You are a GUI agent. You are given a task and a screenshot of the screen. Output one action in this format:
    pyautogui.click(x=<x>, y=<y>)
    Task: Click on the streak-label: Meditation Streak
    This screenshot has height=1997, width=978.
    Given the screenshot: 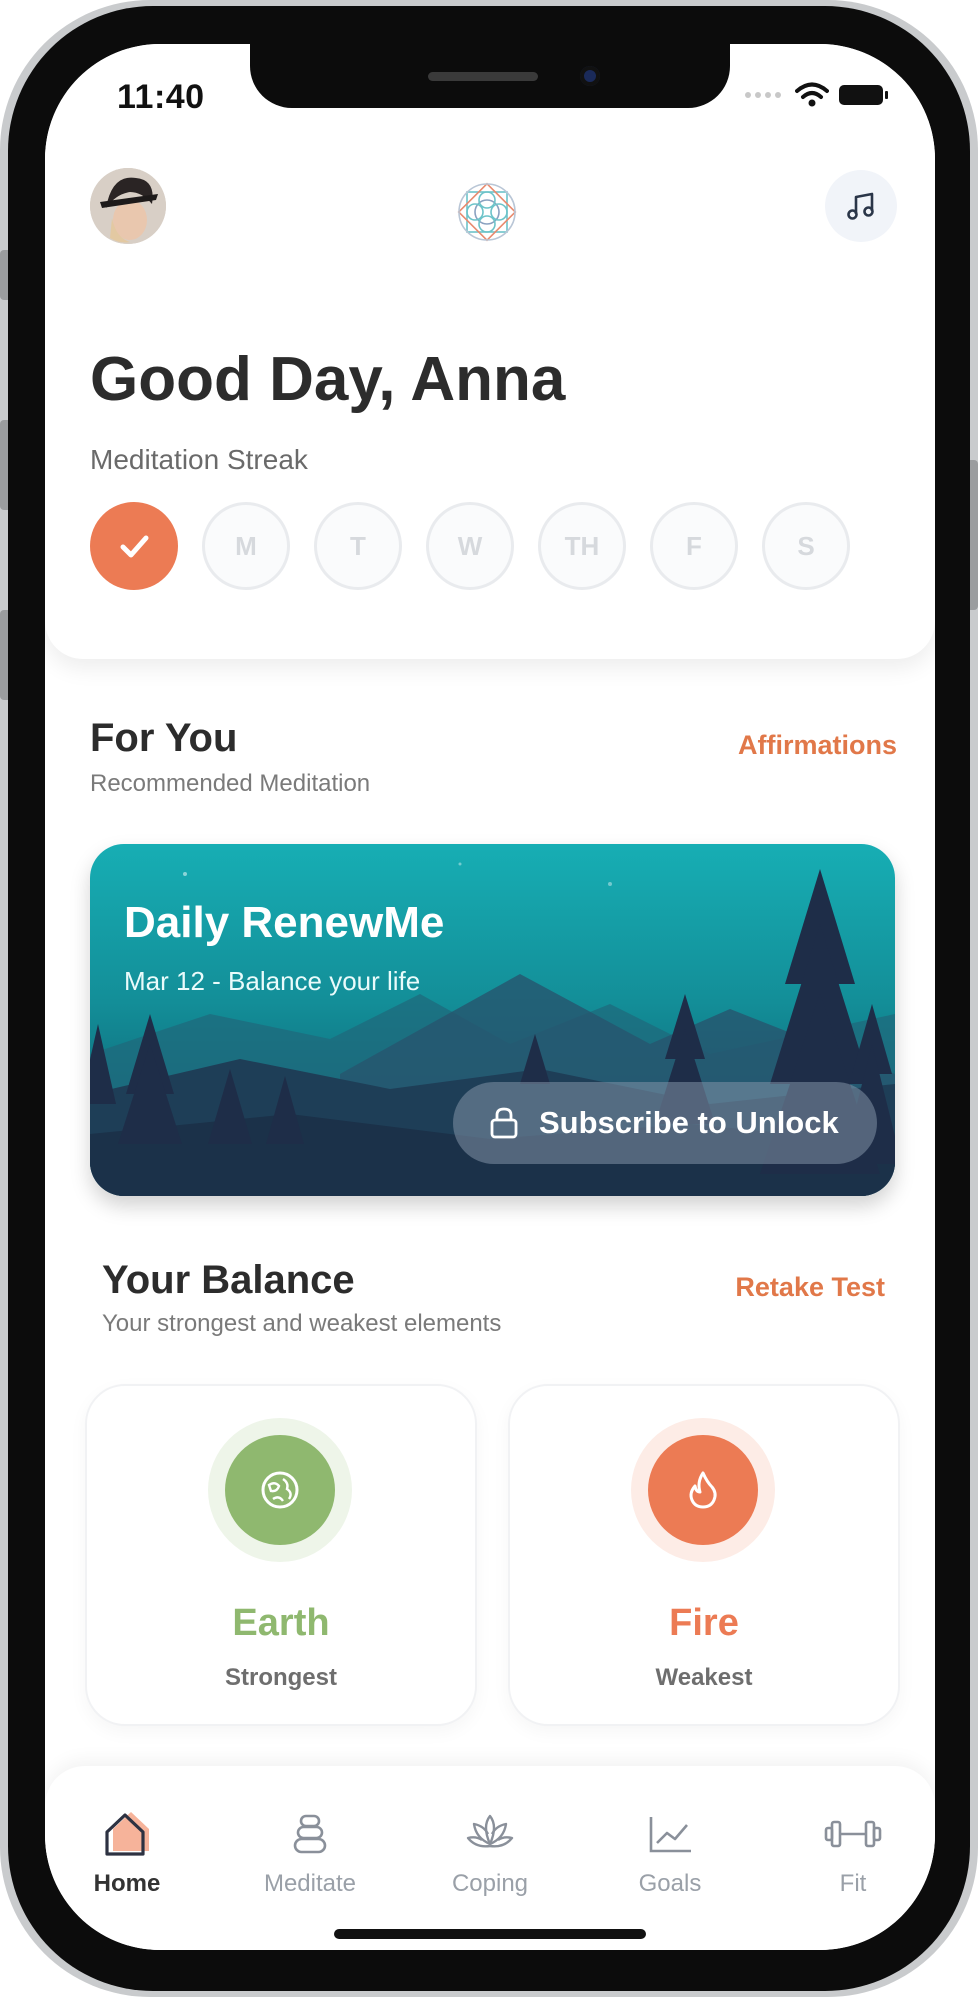 What is the action you would take?
    pyautogui.click(x=199, y=459)
    